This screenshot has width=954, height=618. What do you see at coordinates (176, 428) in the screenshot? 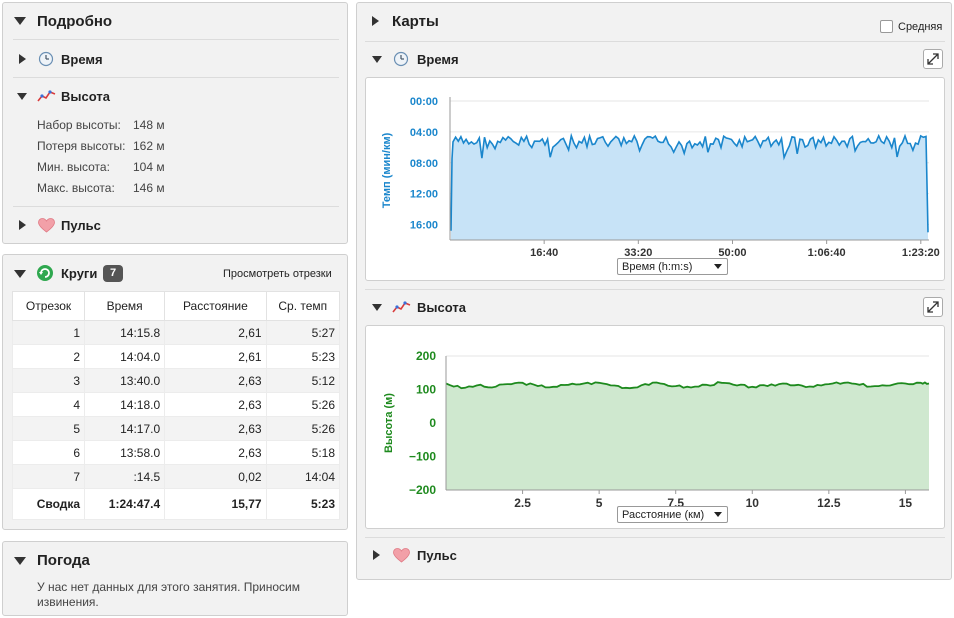
I see `table-row: 5 14:17.0 2,63 5:26` at bounding box center [176, 428].